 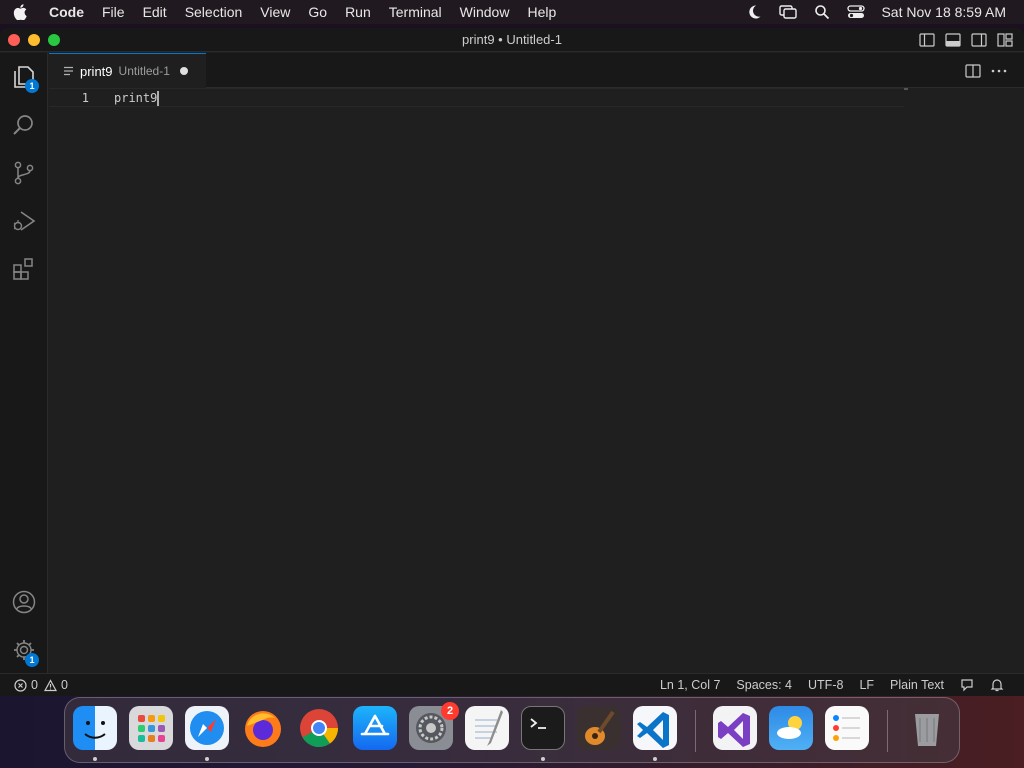 What do you see at coordinates (543, 728) in the screenshot?
I see `terminal-icon` at bounding box center [543, 728].